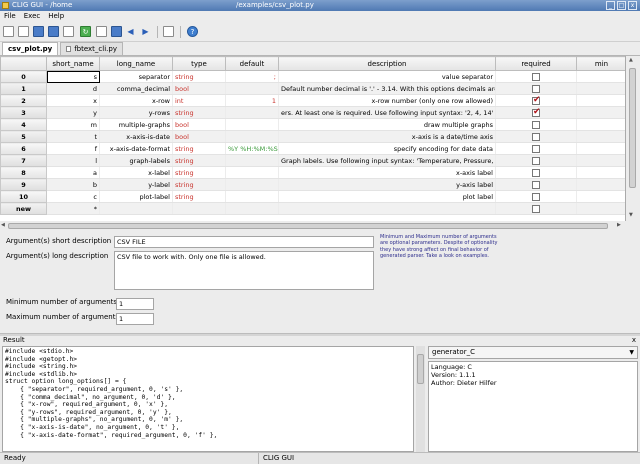  I want to click on save-icon, so click(38, 31).